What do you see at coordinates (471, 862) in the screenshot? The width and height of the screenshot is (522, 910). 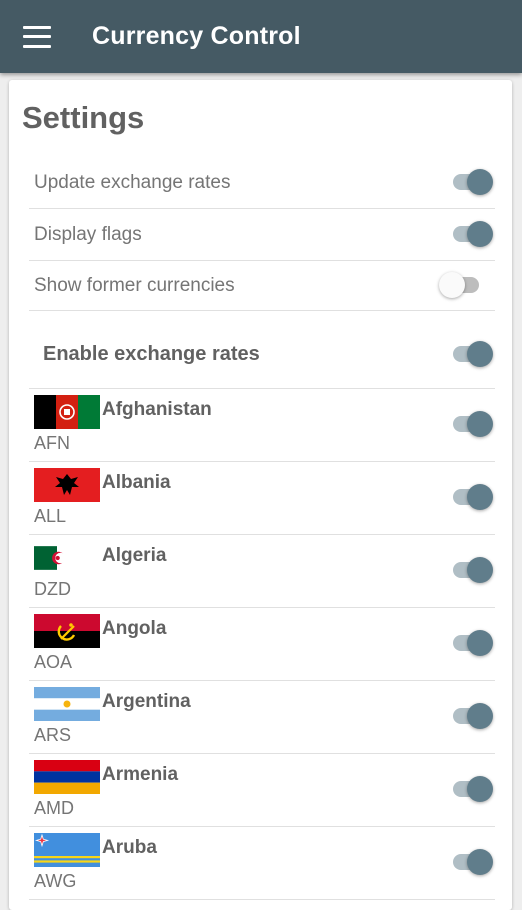 I see `aruba-switch` at bounding box center [471, 862].